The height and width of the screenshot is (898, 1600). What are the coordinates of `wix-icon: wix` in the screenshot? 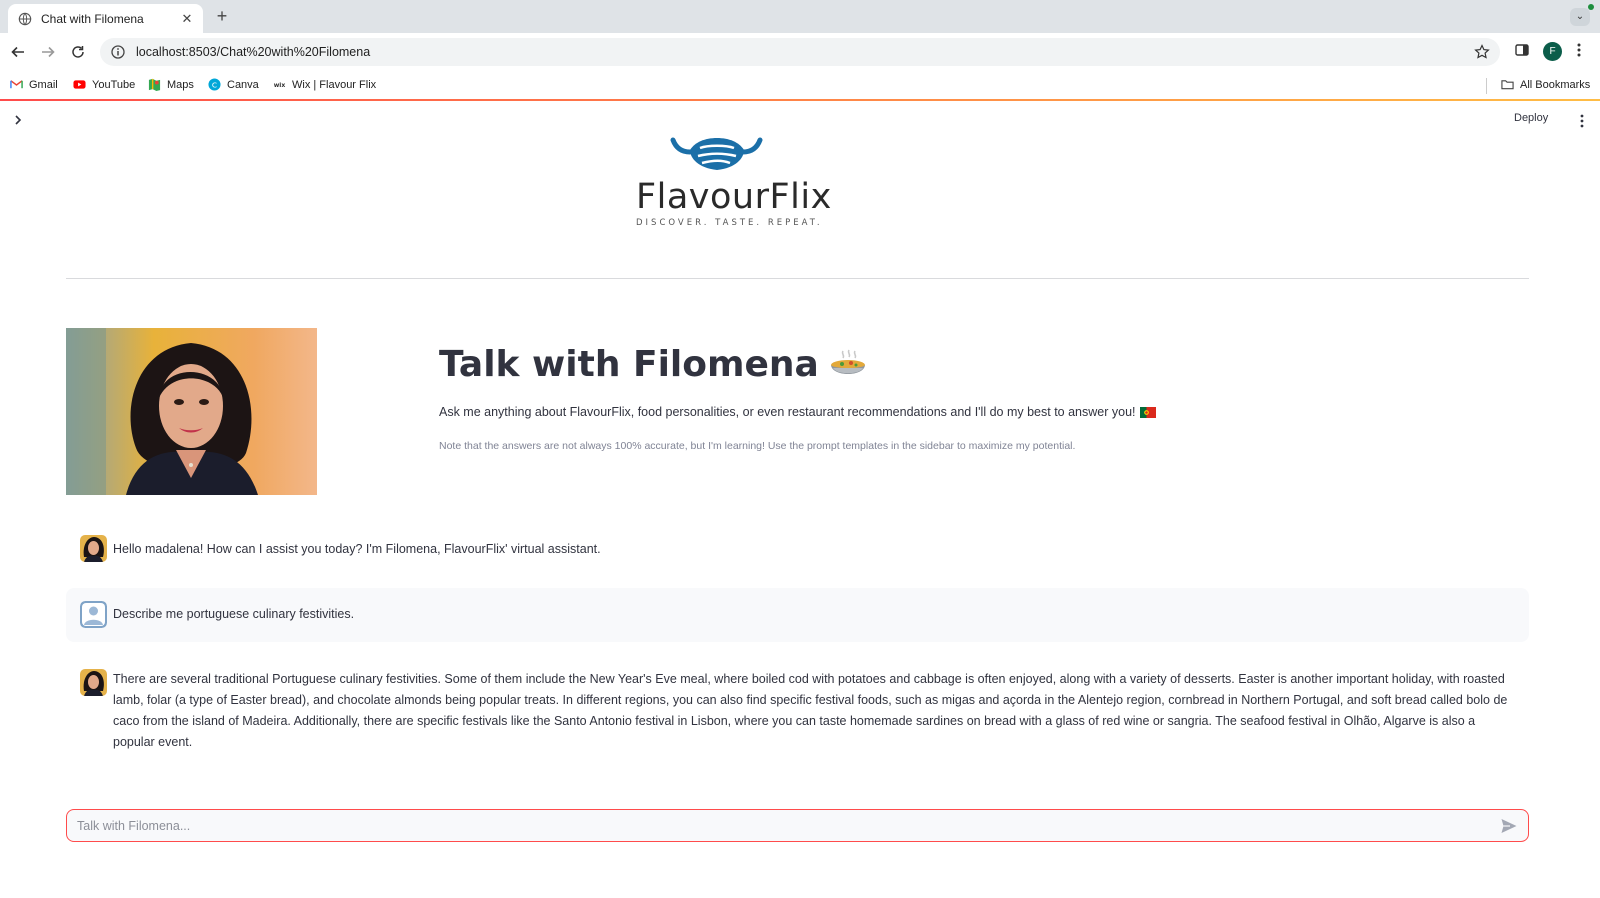 It's located at (280, 85).